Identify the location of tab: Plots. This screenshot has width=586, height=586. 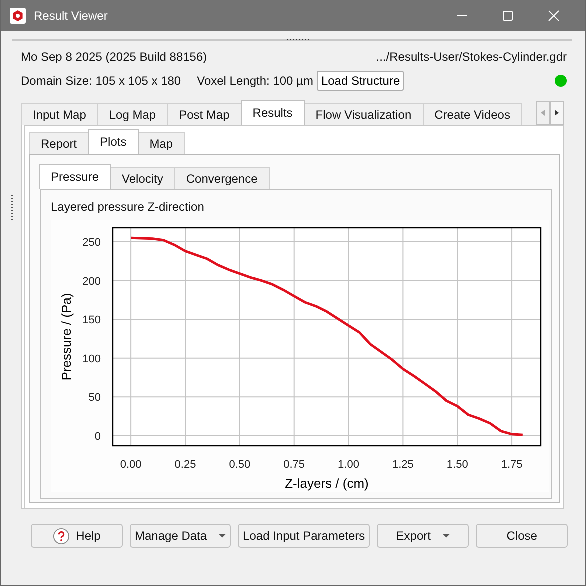
(113, 141).